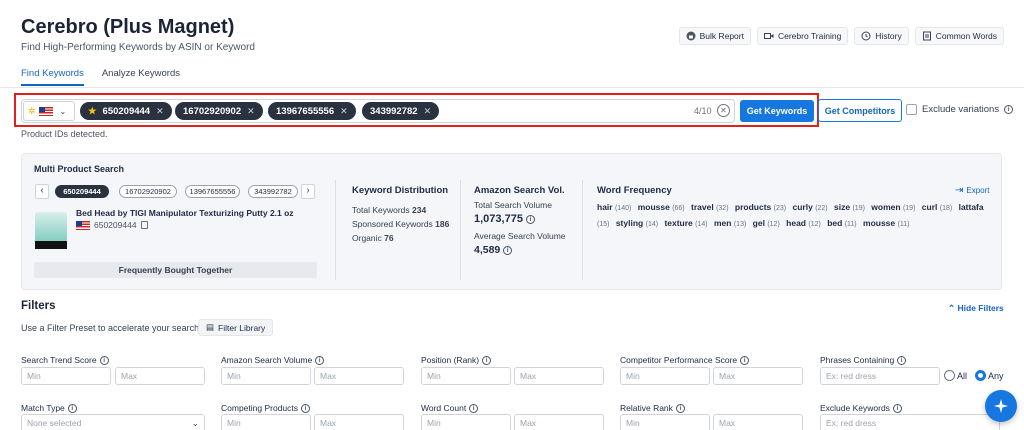 This screenshot has height=430, width=1024. What do you see at coordinates (498, 219) in the screenshot?
I see `total-search-volume-value: 1,073,775` at bounding box center [498, 219].